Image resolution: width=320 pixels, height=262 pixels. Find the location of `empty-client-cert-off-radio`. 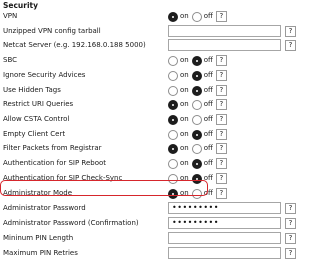

empty-client-cert-off-radio is located at coordinates (196, 134).